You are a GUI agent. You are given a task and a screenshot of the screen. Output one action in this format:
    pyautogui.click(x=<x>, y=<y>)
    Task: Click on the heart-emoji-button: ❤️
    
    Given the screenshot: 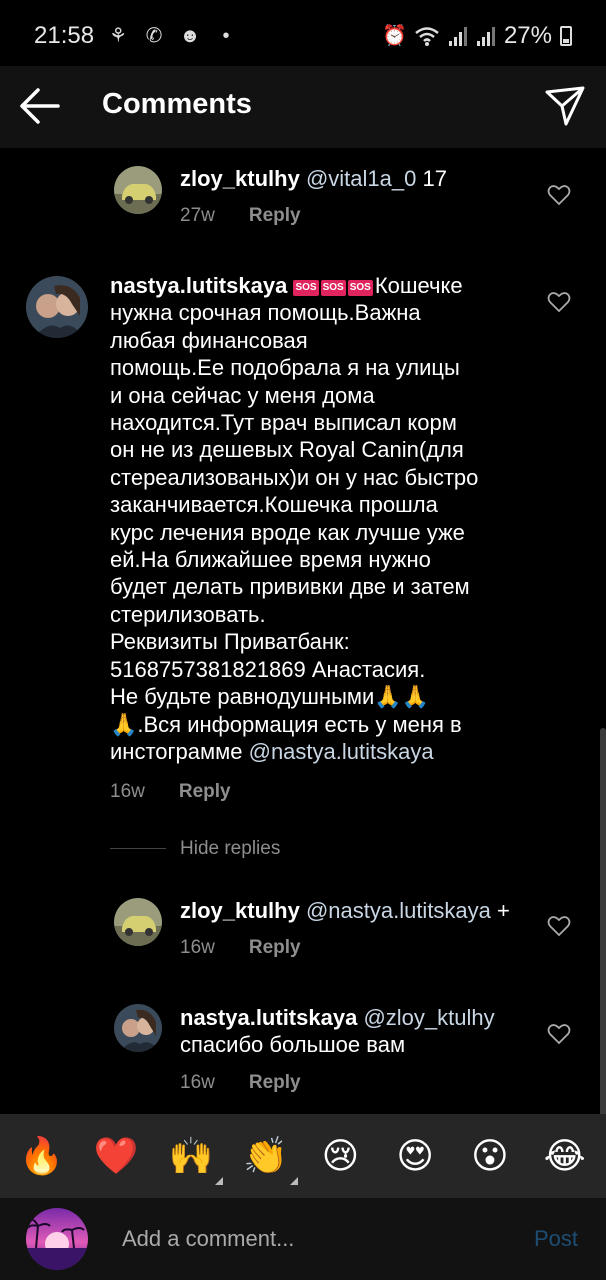 What is the action you would take?
    pyautogui.click(x=116, y=1156)
    